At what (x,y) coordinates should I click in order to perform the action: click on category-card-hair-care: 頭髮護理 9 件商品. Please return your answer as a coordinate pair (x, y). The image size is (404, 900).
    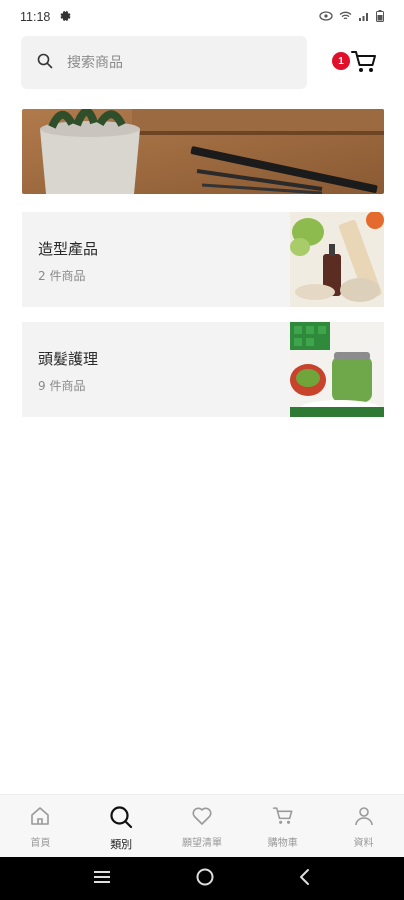
    Looking at the image, I should click on (203, 369).